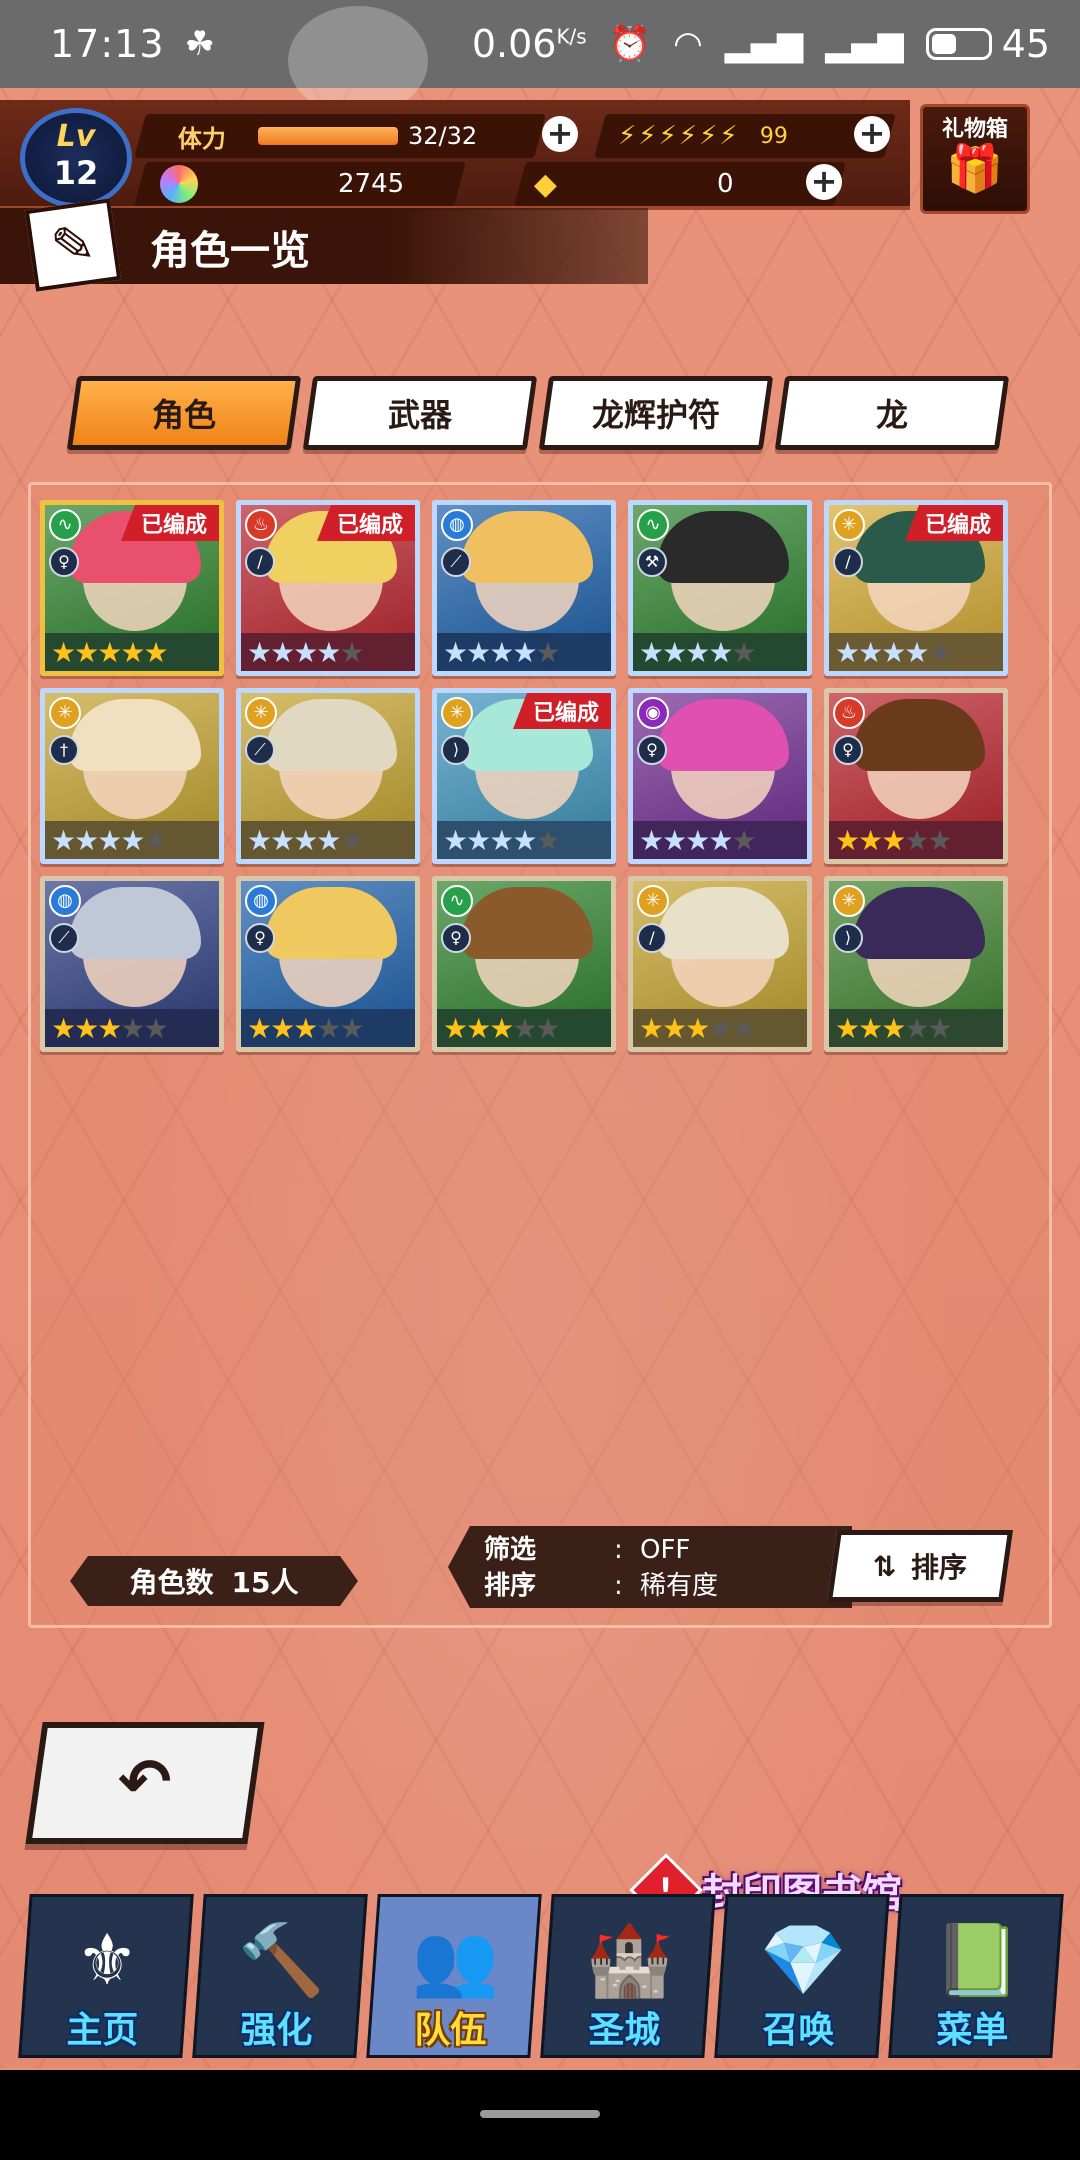 The height and width of the screenshot is (2160, 1080). I want to click on tab-wyrmprints: 龙辉护符, so click(656, 413).